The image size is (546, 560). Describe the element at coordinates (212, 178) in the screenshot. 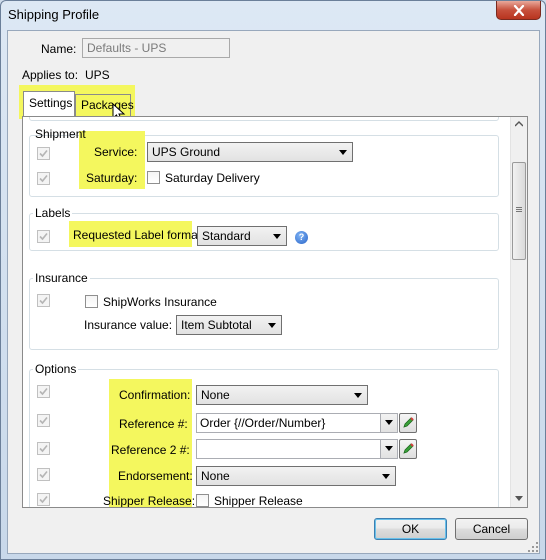

I see `saturday-delivery-label: Saturday Delivery` at that location.